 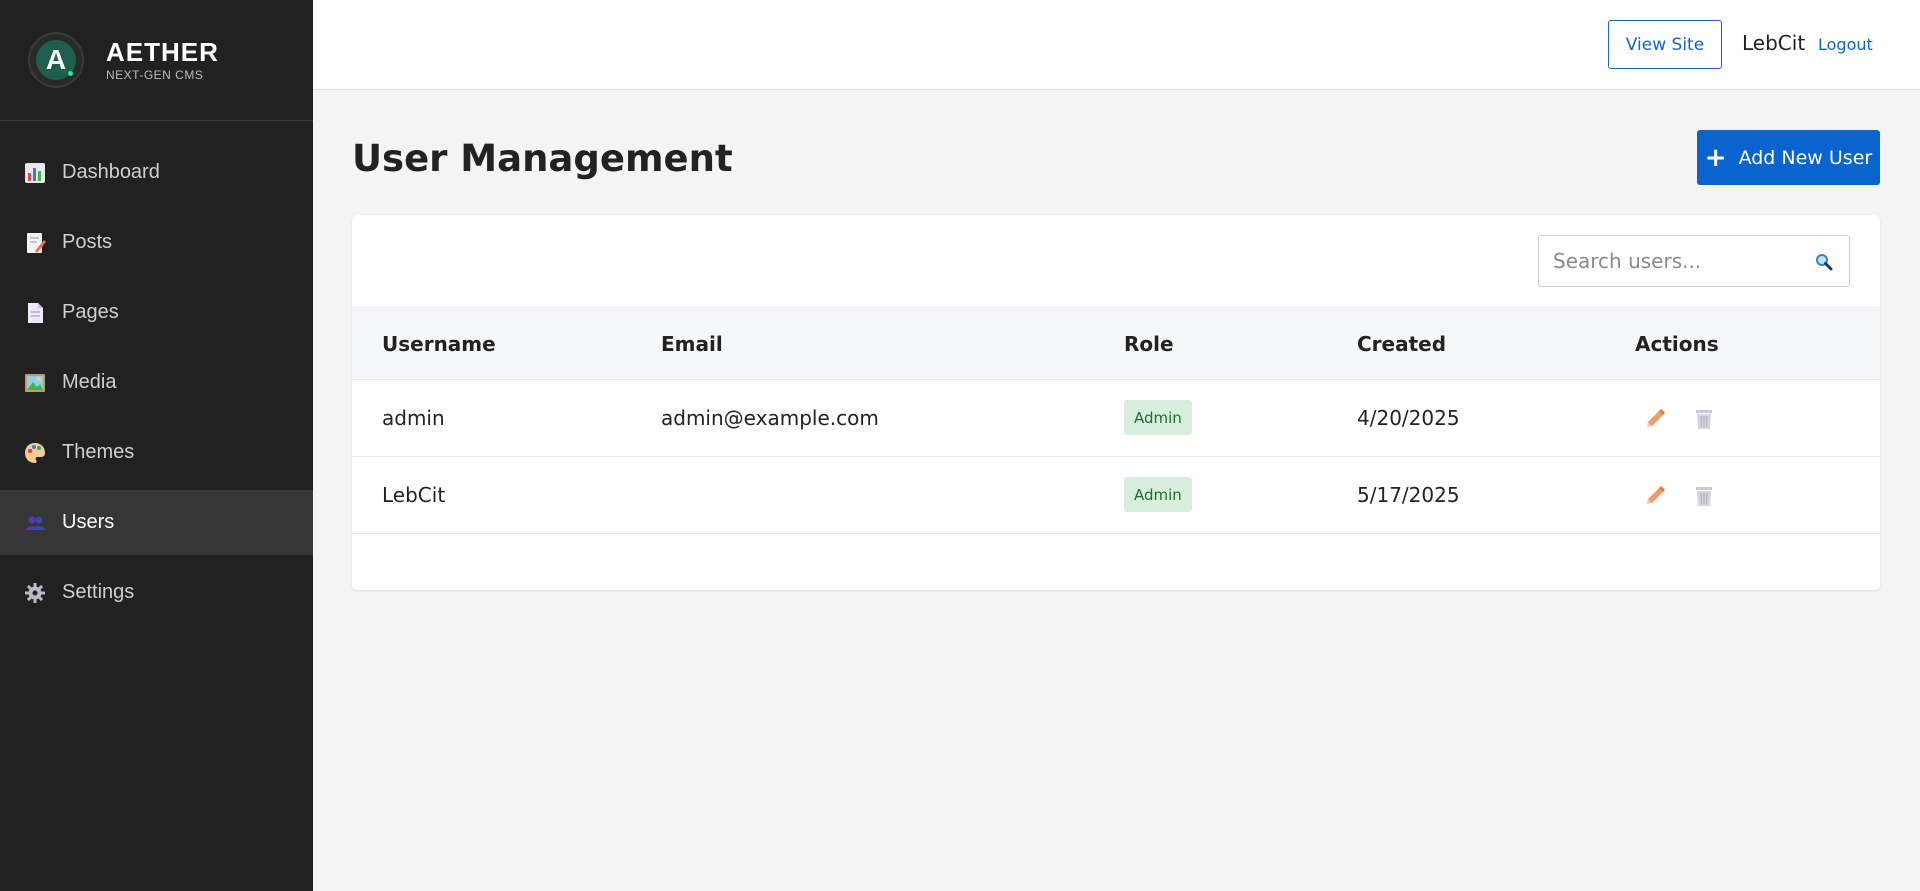 What do you see at coordinates (1408, 418) in the screenshot?
I see `cell-created: 4/20/2025` at bounding box center [1408, 418].